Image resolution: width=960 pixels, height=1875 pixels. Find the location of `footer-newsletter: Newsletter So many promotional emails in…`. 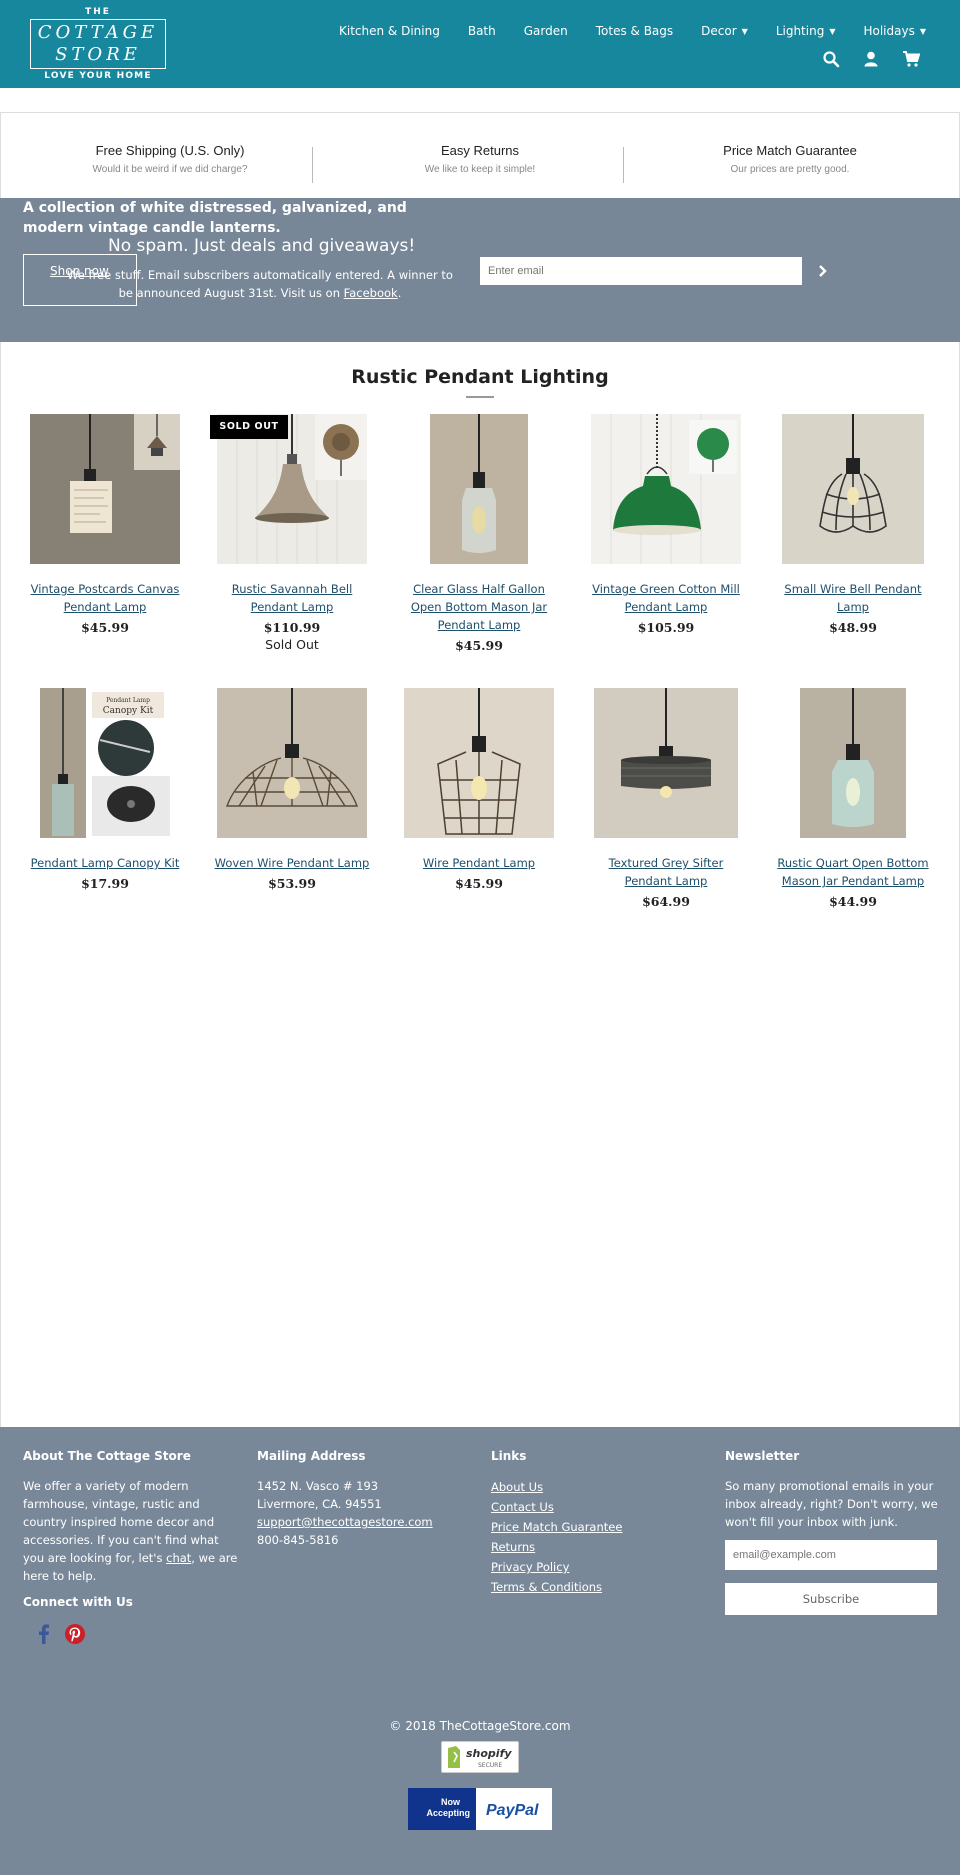

footer-newsletter: Newsletter So many promotional emails in… is located at coordinates (832, 1490).